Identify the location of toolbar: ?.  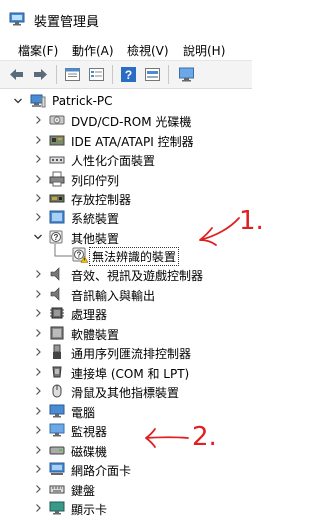
(126, 74).